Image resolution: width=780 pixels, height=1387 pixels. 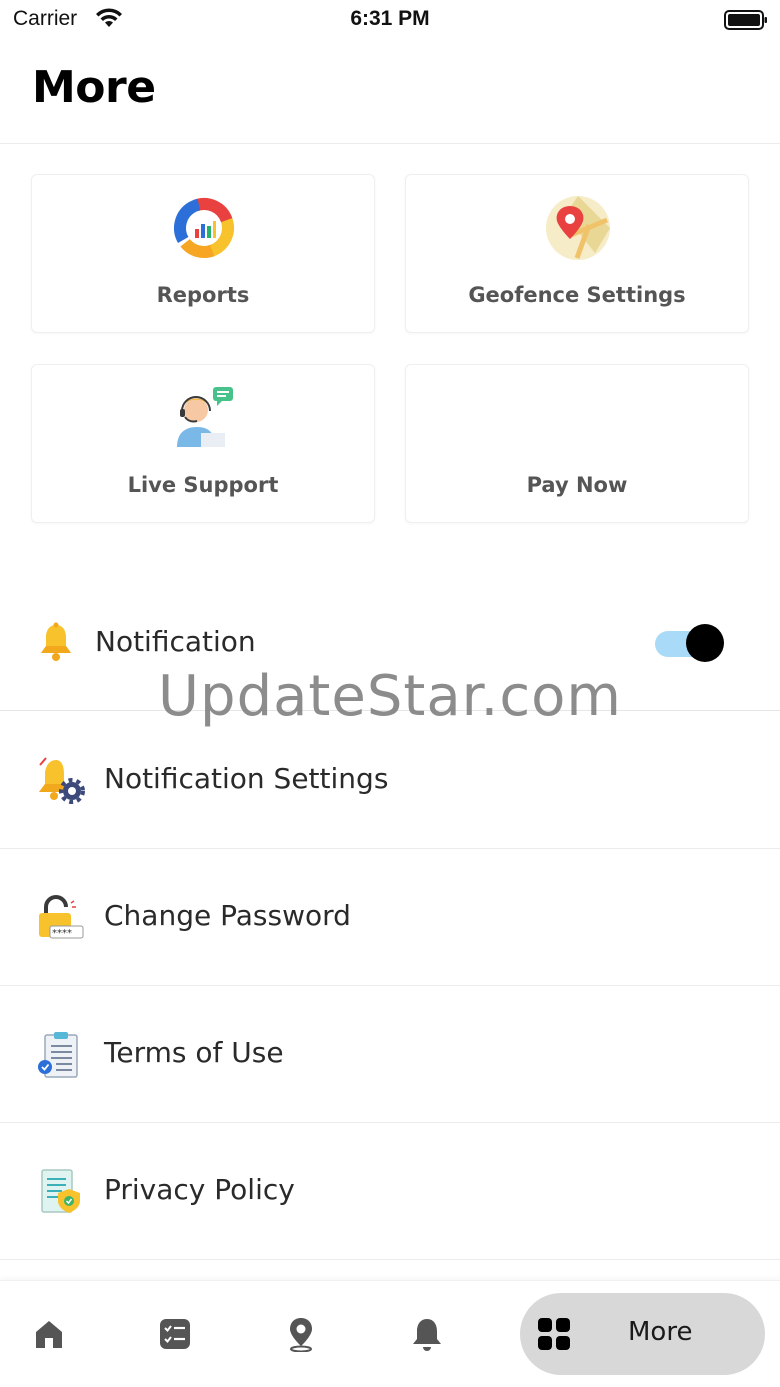 What do you see at coordinates (246, 778) in the screenshot?
I see `notification-settings-label: Notification Settings` at bounding box center [246, 778].